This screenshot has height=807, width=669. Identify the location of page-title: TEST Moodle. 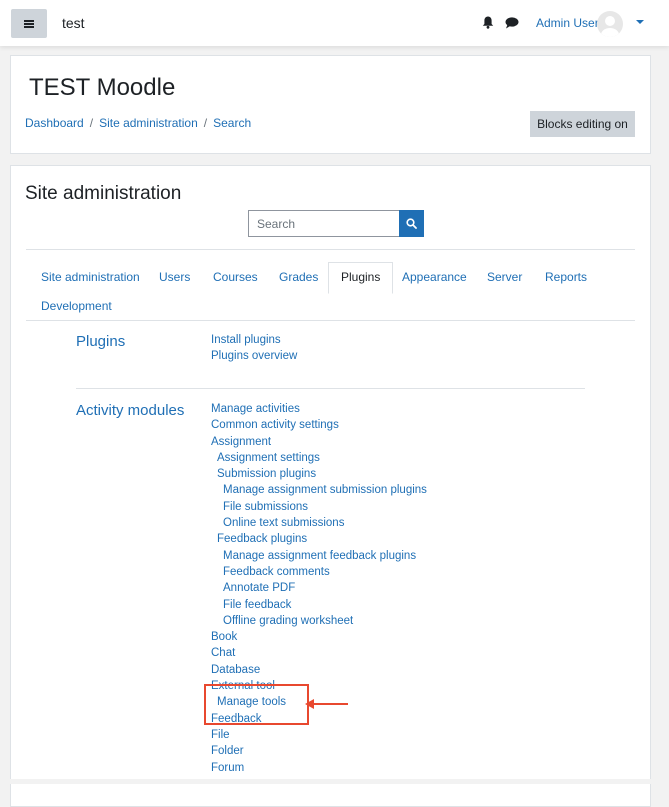
(102, 87).